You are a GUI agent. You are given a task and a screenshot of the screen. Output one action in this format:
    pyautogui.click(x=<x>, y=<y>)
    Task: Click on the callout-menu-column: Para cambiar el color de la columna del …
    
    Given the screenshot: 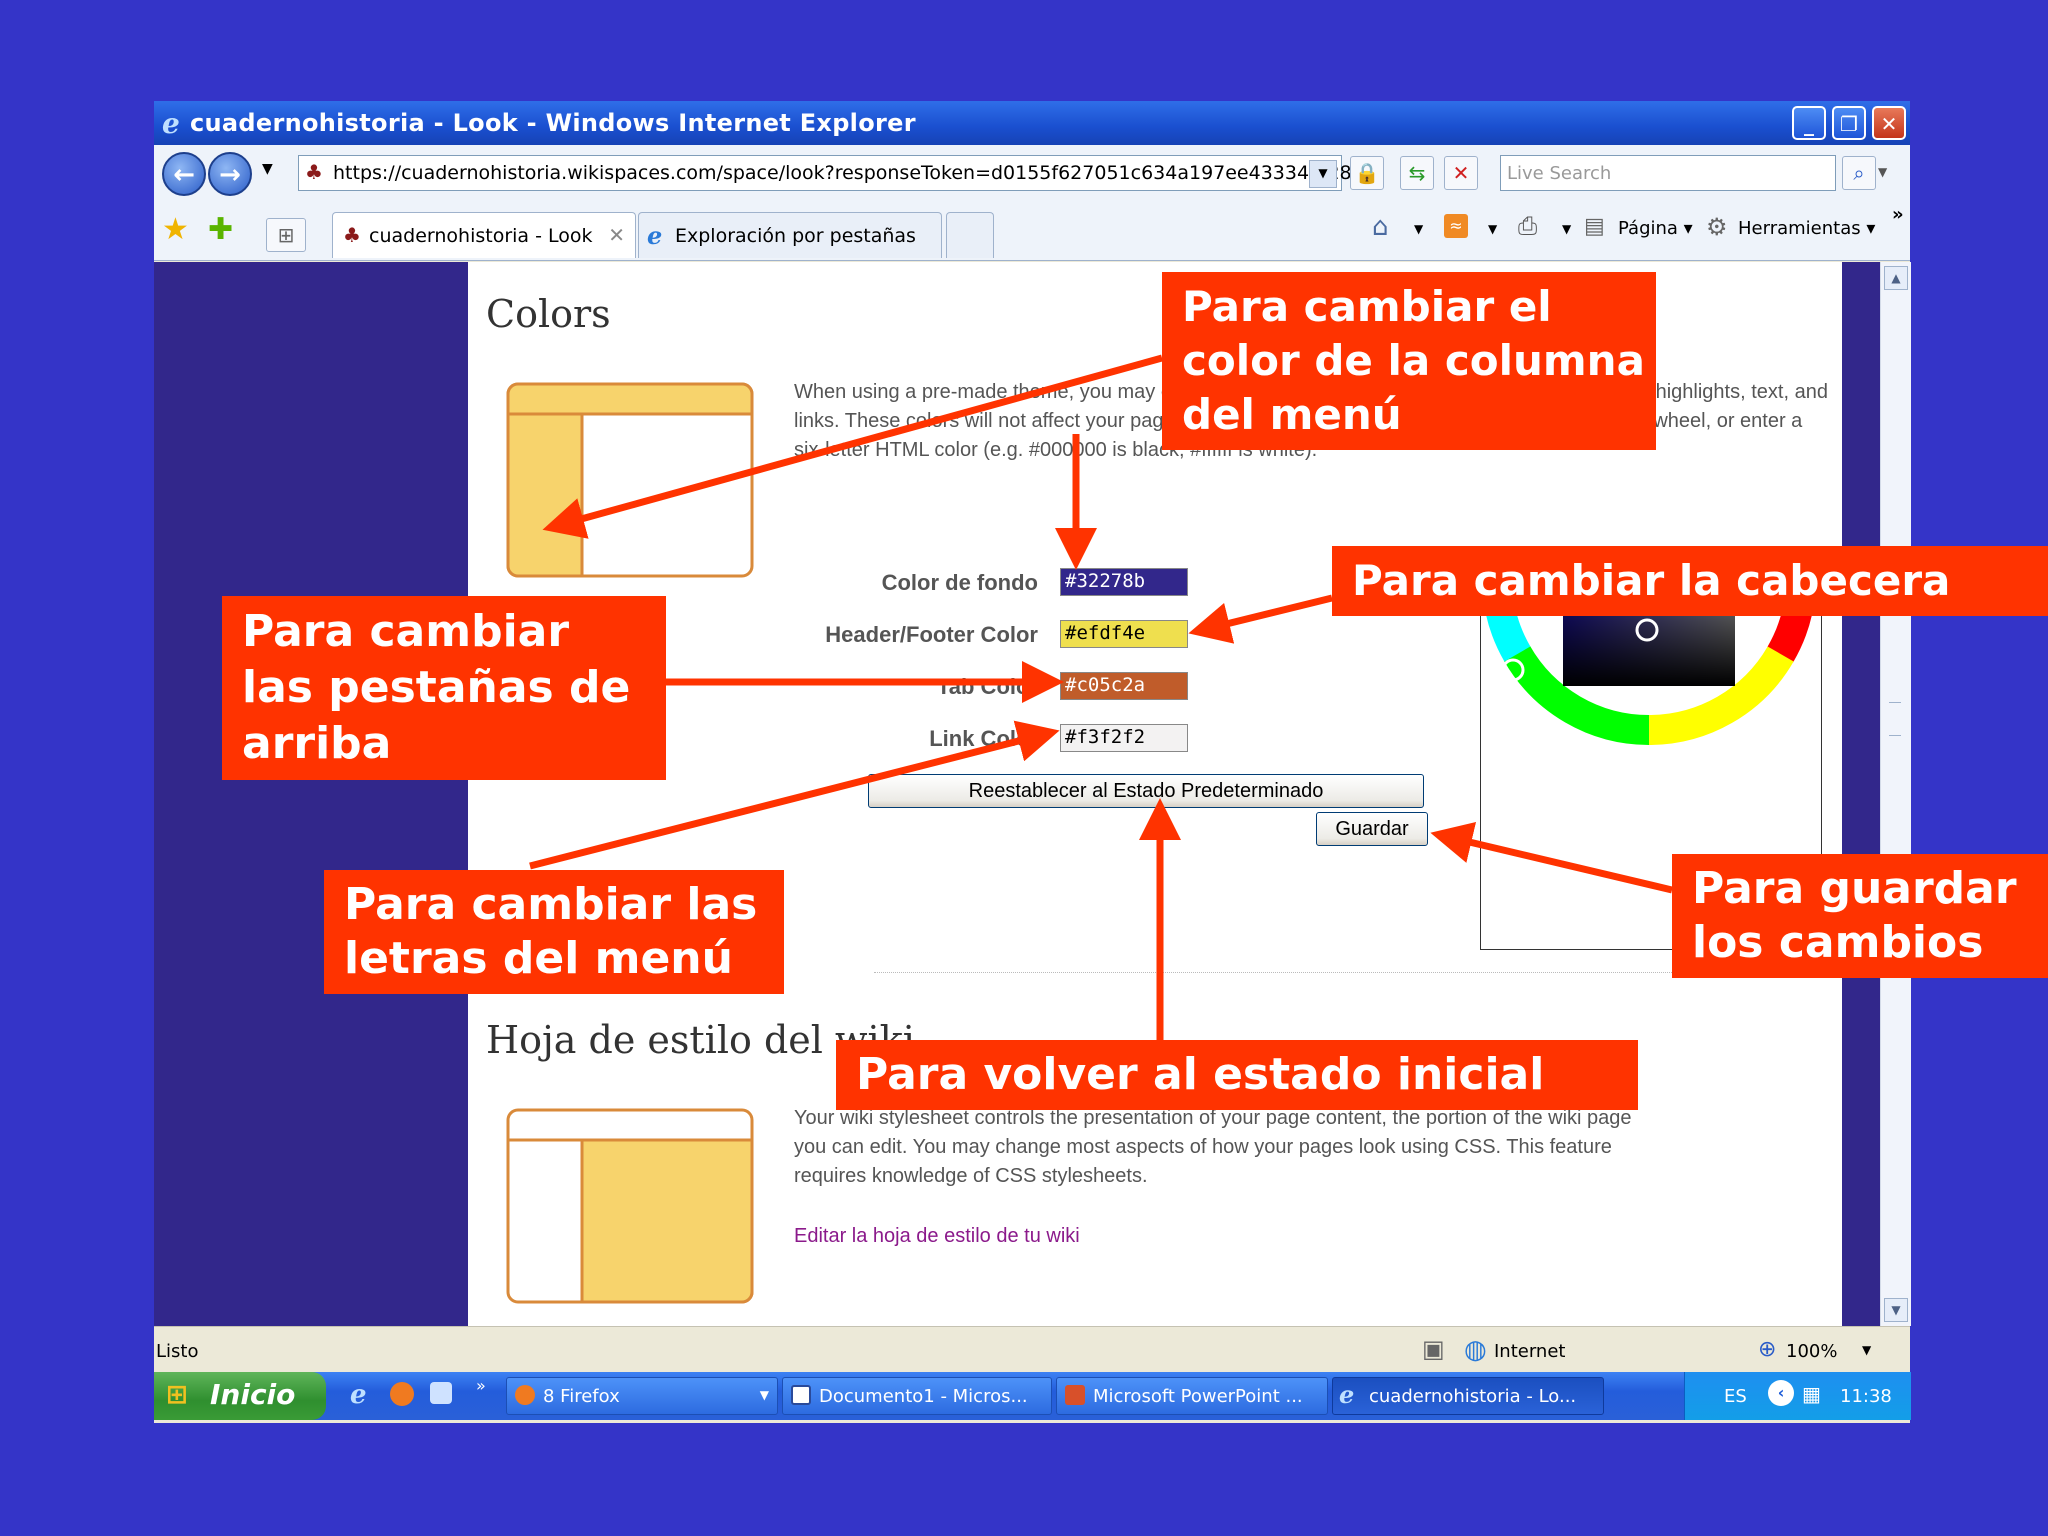 What is the action you would take?
    pyautogui.click(x=1409, y=361)
    